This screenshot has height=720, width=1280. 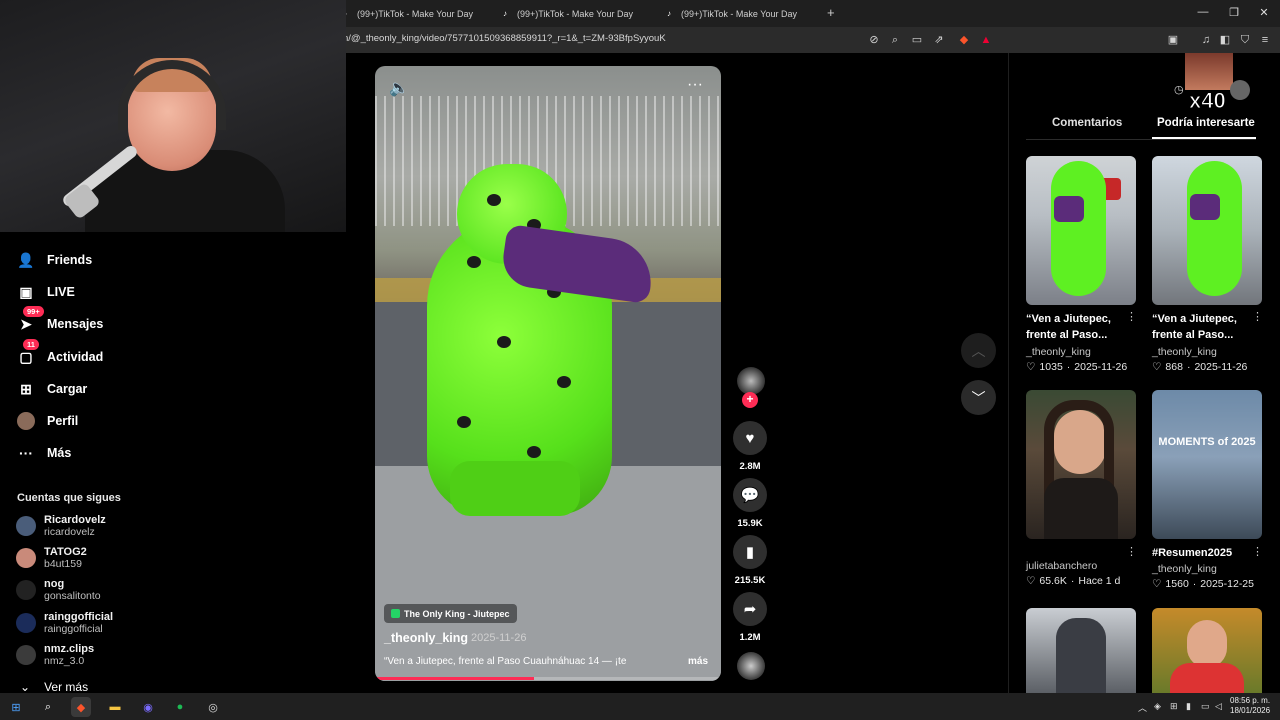 I want to click on caption-more-button: más, so click(x=698, y=661).